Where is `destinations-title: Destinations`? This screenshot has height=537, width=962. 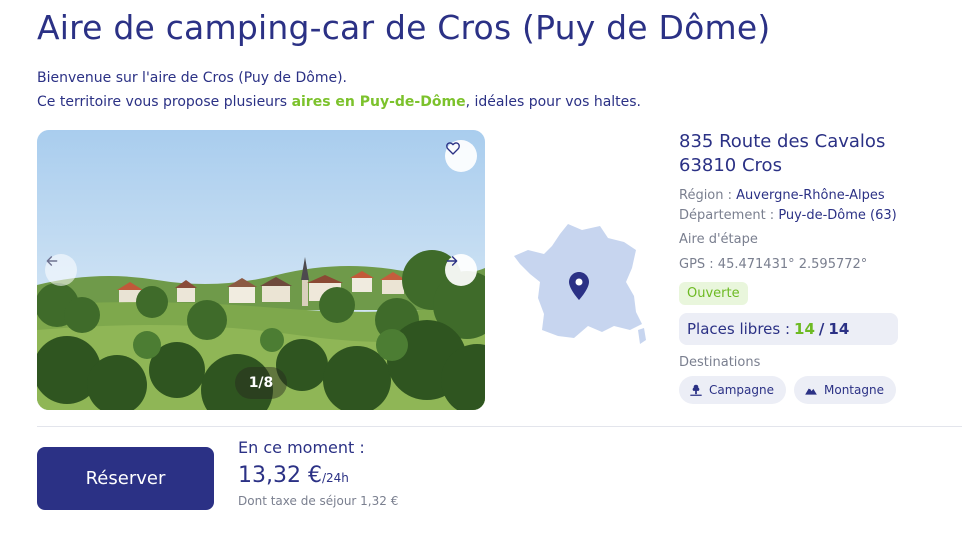 destinations-title: Destinations is located at coordinates (720, 362).